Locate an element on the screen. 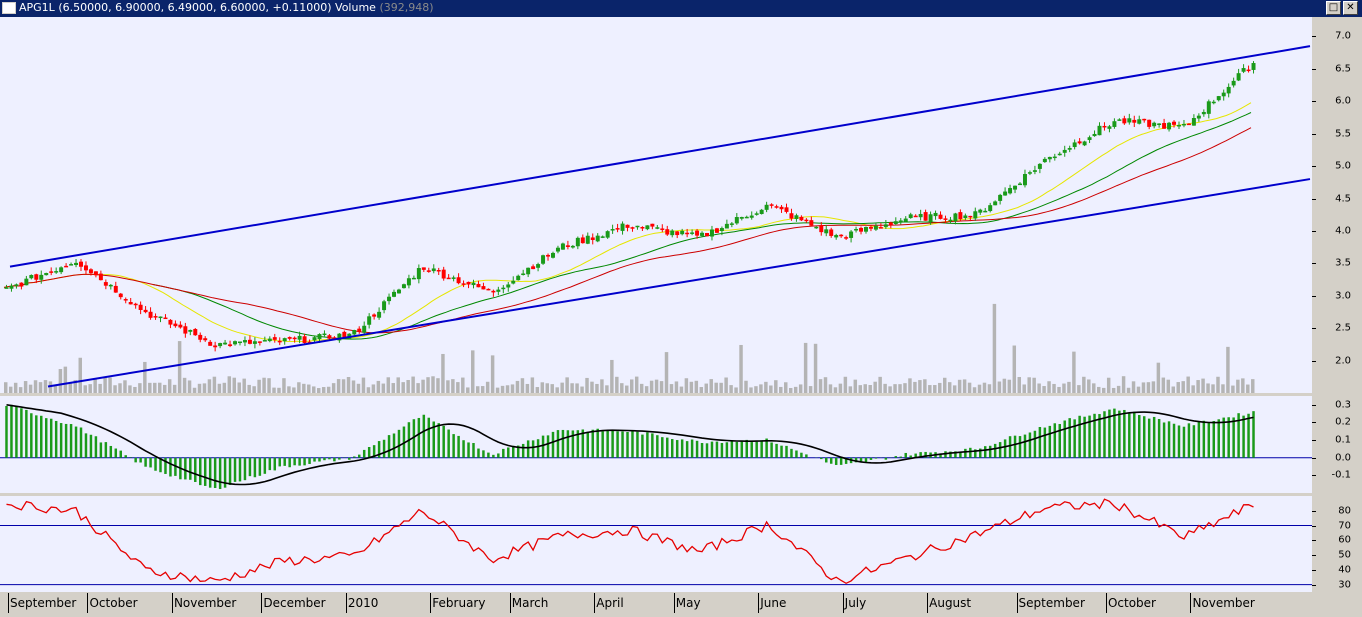 This screenshot has height=617, width=1362. month-separator is located at coordinates (1106, 603).